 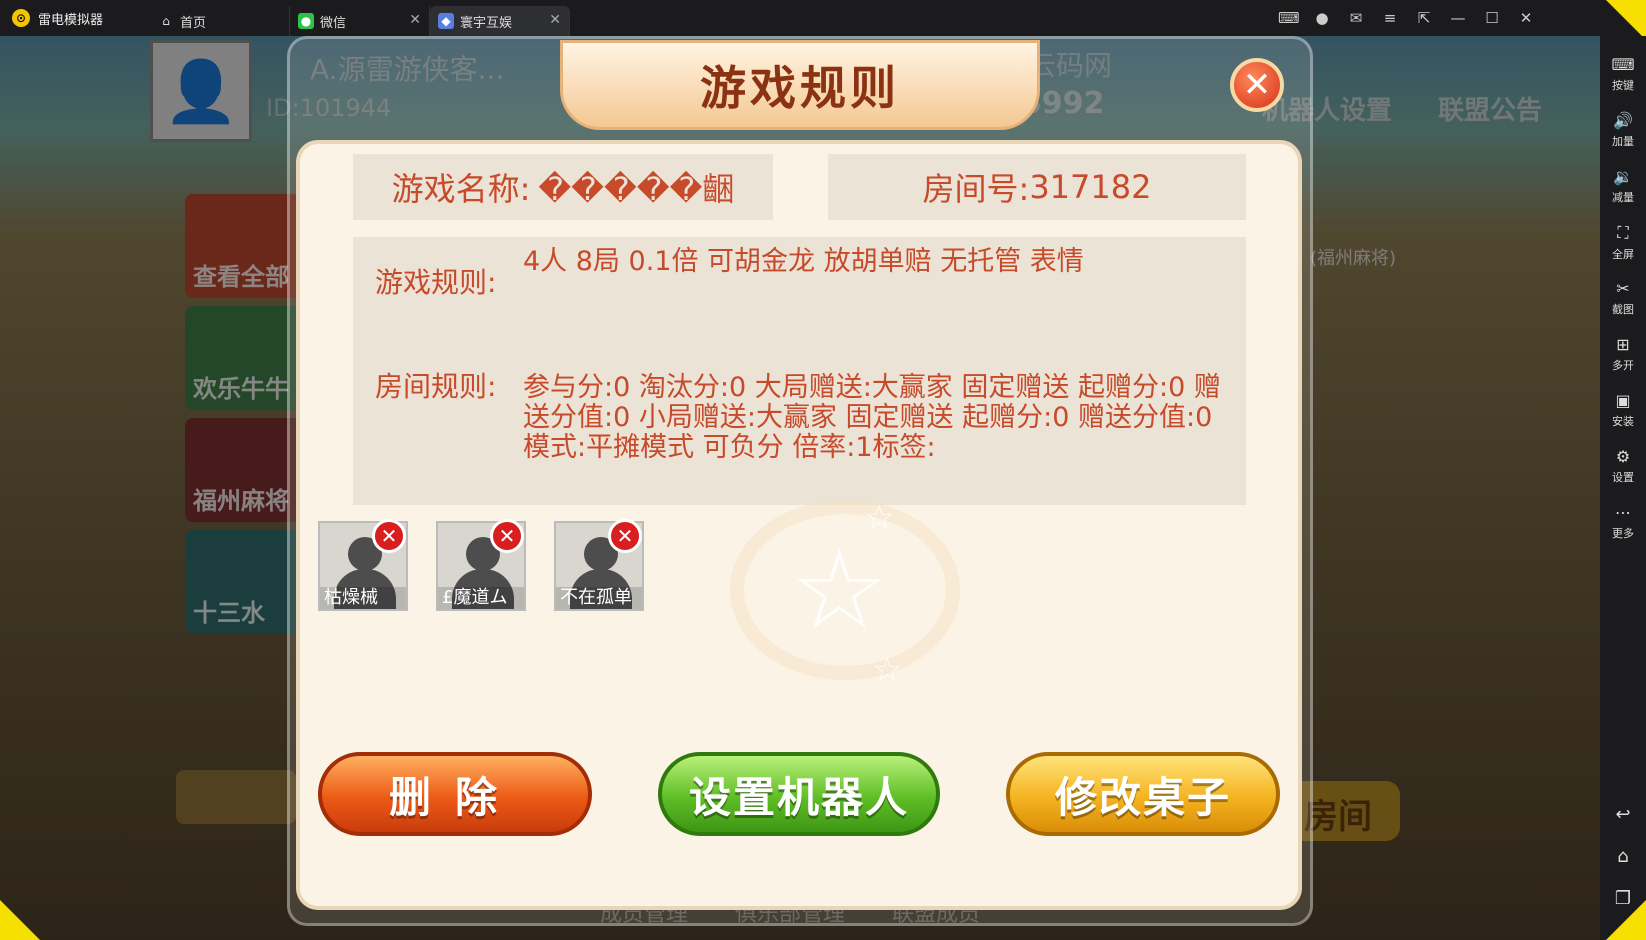 What do you see at coordinates (166, 21) in the screenshot?
I see `home-icon: ⌂` at bounding box center [166, 21].